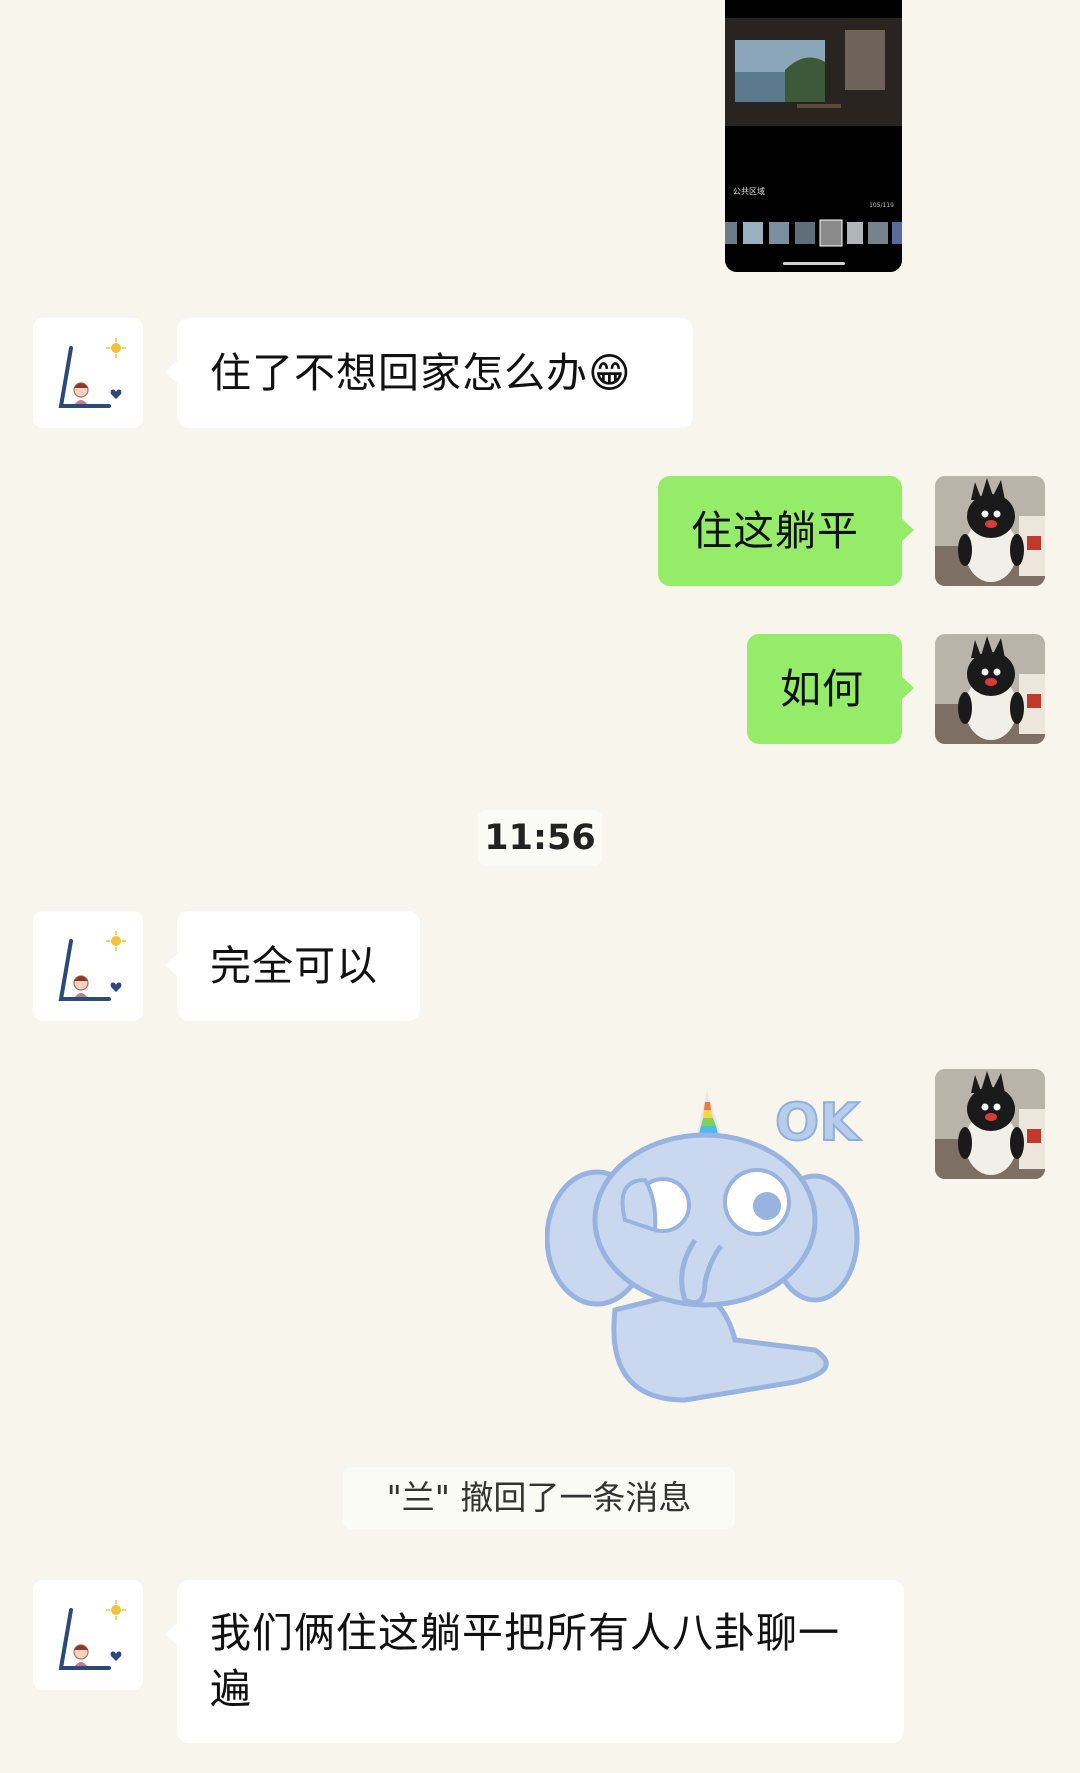  I want to click on message-bubble-received: 完全可以, so click(292, 966).